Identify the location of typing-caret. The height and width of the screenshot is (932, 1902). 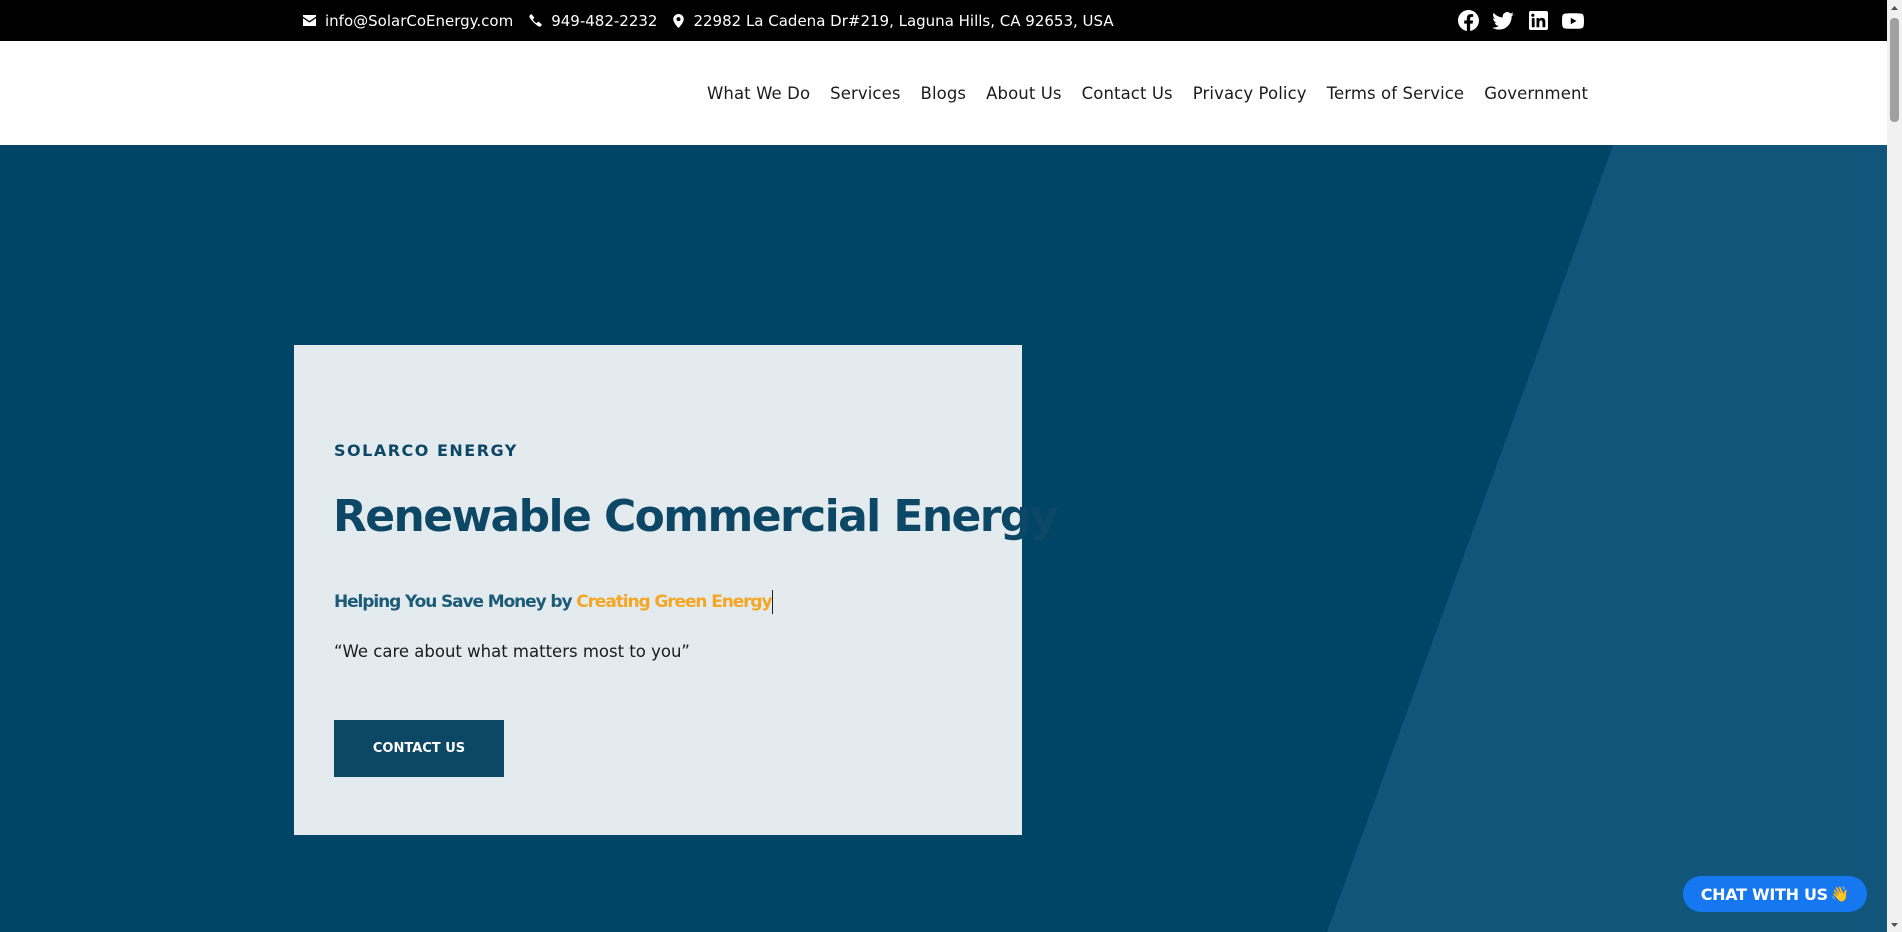
(773, 602).